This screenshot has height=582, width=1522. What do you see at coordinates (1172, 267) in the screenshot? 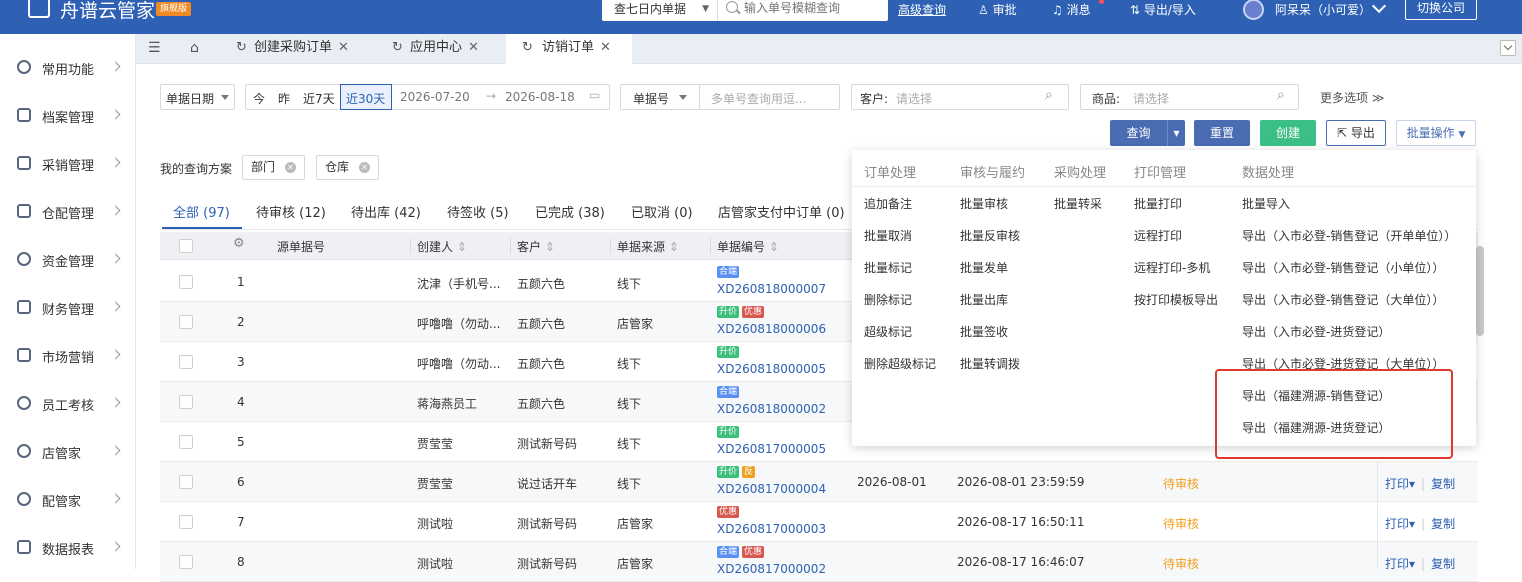
I see `menu-item-remote-print-multi: 远程打印-多机` at bounding box center [1172, 267].